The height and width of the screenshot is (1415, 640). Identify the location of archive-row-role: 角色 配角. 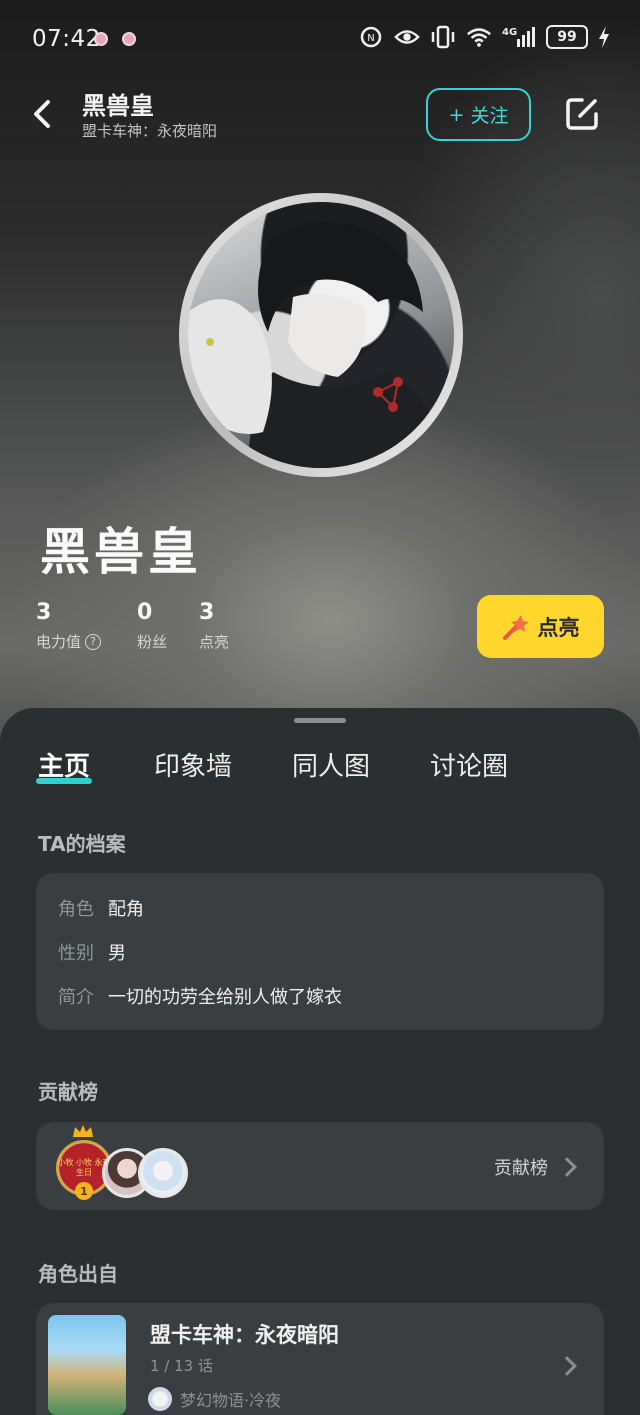
(101, 908).